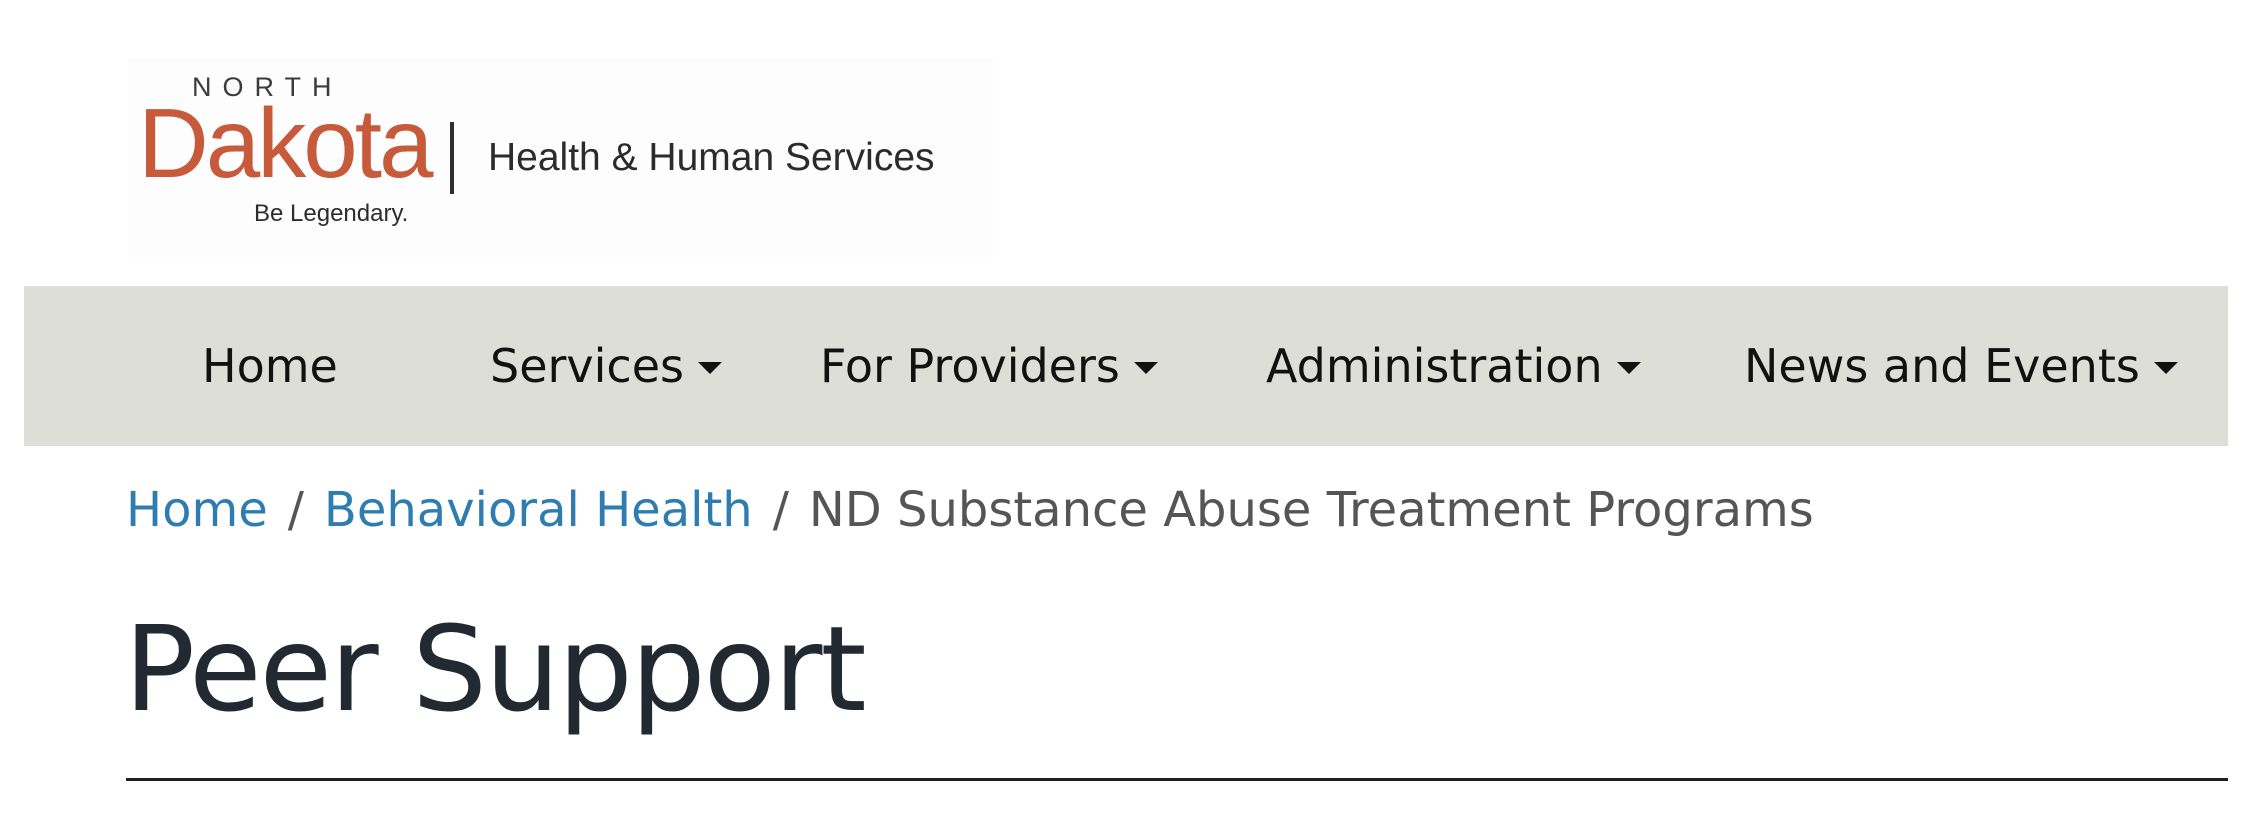 The image size is (2260, 832). I want to click on title-divider, so click(1177, 779).